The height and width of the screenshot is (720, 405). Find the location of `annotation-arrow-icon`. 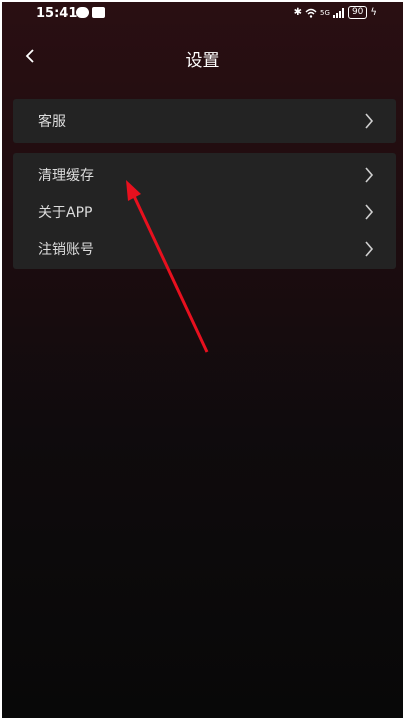

annotation-arrow-icon is located at coordinates (167, 266).